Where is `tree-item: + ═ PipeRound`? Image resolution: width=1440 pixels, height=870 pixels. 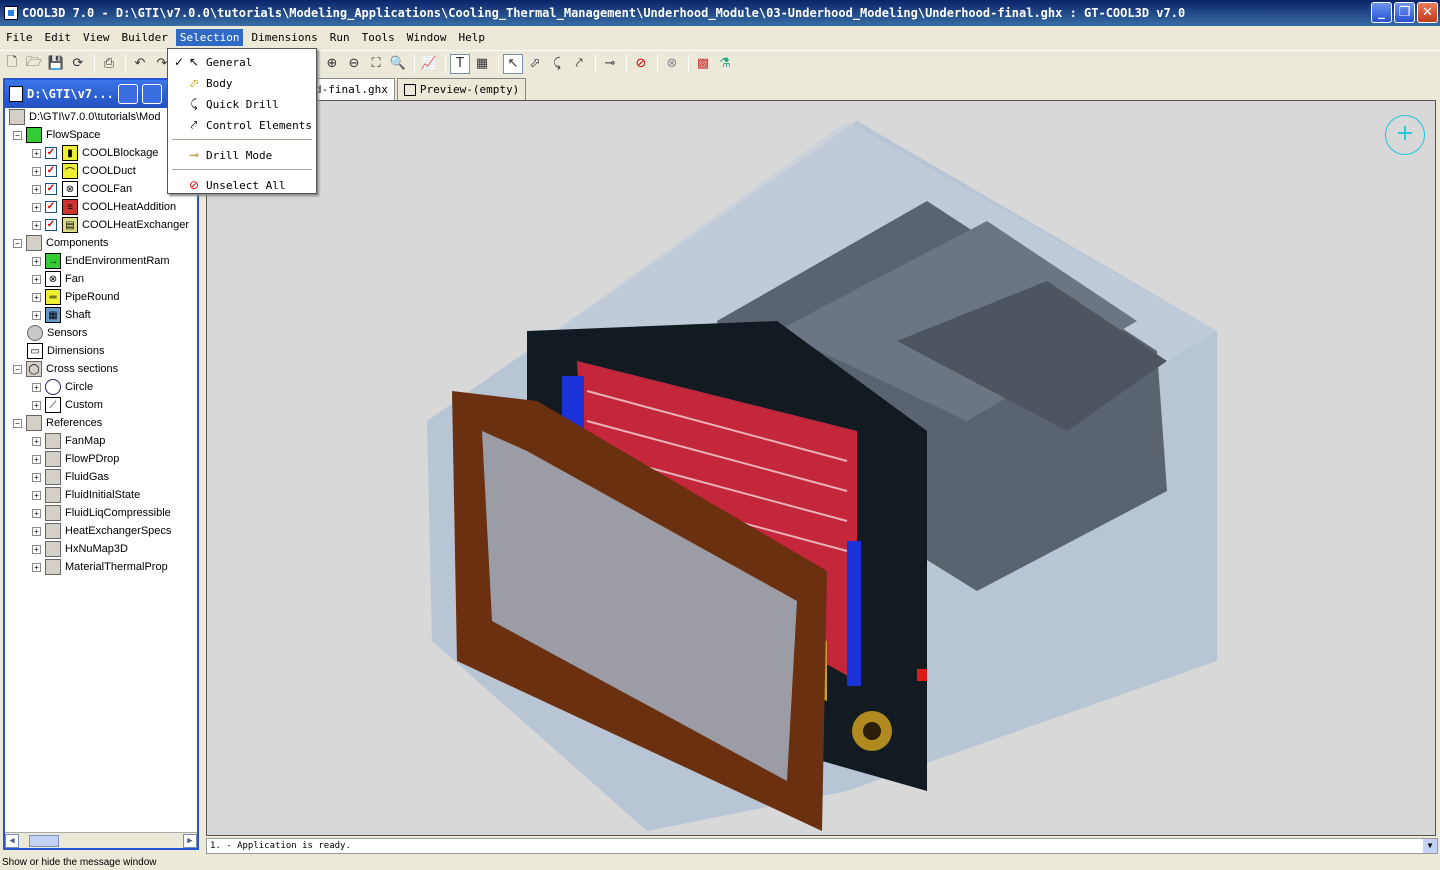
tree-item: + ═ PipeRound is located at coordinates (101, 297).